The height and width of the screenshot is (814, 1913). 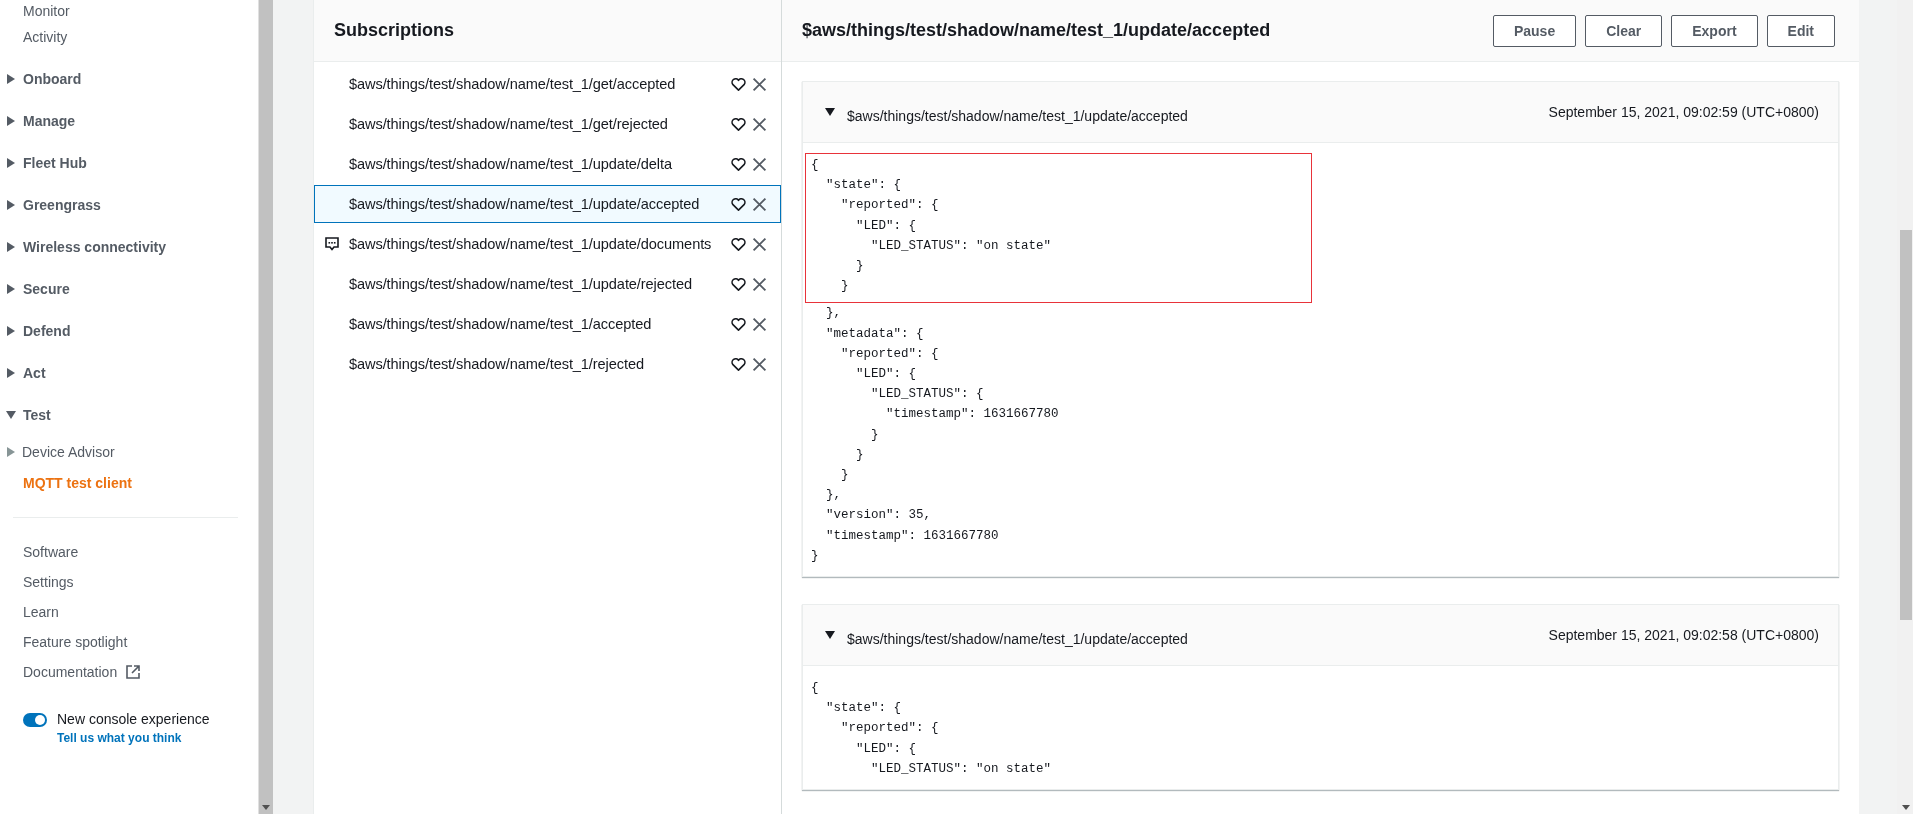 What do you see at coordinates (35, 720) in the screenshot?
I see `toggle-switch` at bounding box center [35, 720].